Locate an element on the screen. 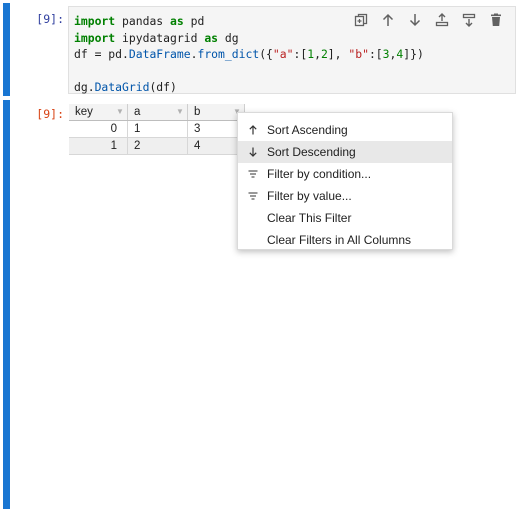 This screenshot has height=509, width=520. table-cell: 1 is located at coordinates (157, 129).